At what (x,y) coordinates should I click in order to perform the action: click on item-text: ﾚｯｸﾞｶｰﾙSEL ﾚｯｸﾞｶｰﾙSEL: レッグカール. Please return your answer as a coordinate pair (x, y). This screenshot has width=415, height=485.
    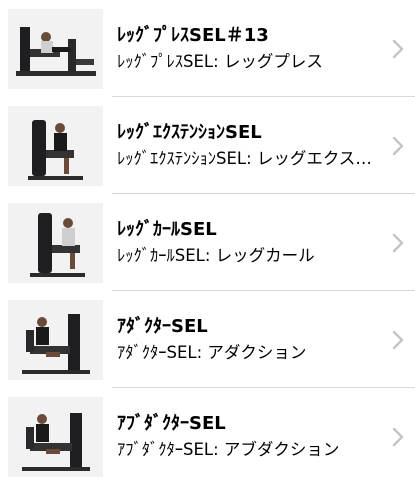
    Looking at the image, I should click on (252, 242).